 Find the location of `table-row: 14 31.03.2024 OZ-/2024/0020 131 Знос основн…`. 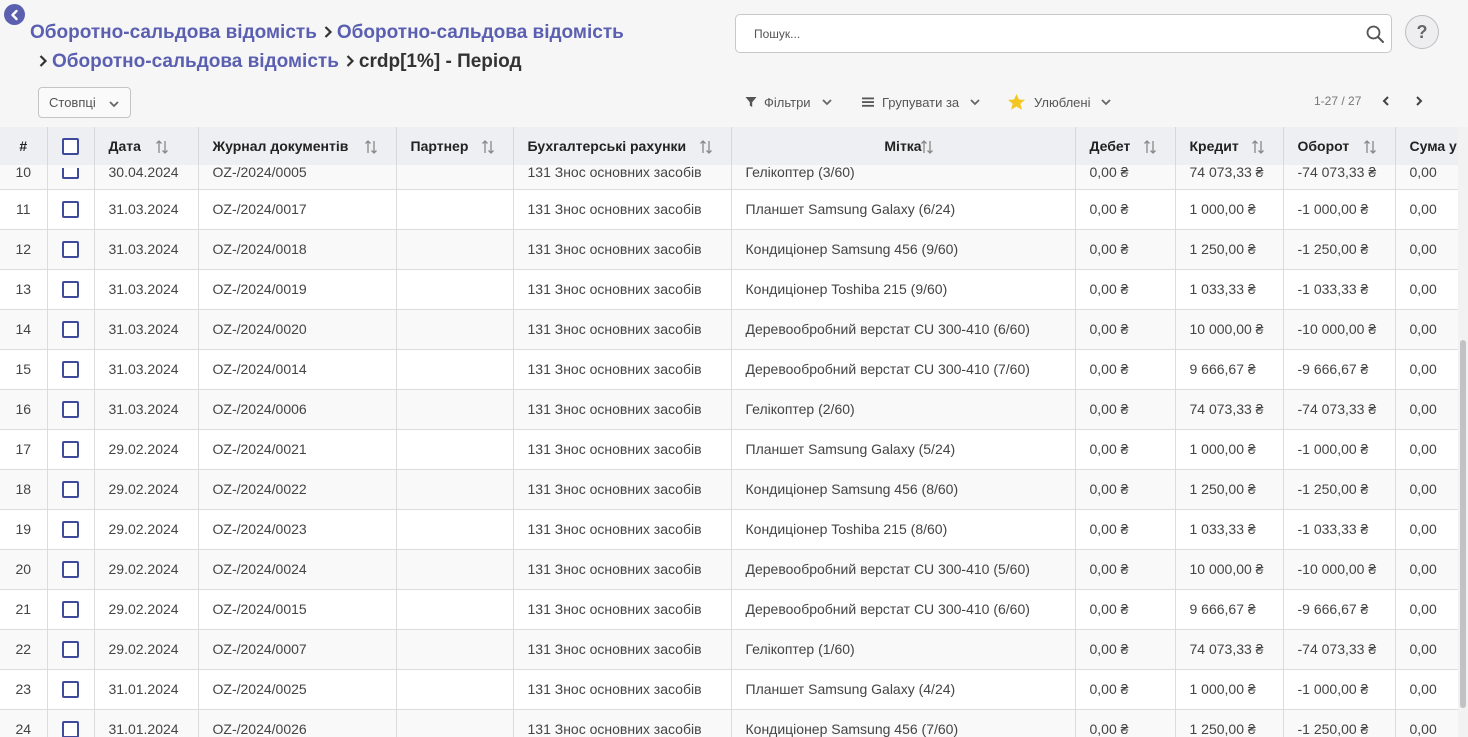

table-row: 14 31.03.2024 OZ-/2024/0020 131 Знос основн… is located at coordinates (729, 329).